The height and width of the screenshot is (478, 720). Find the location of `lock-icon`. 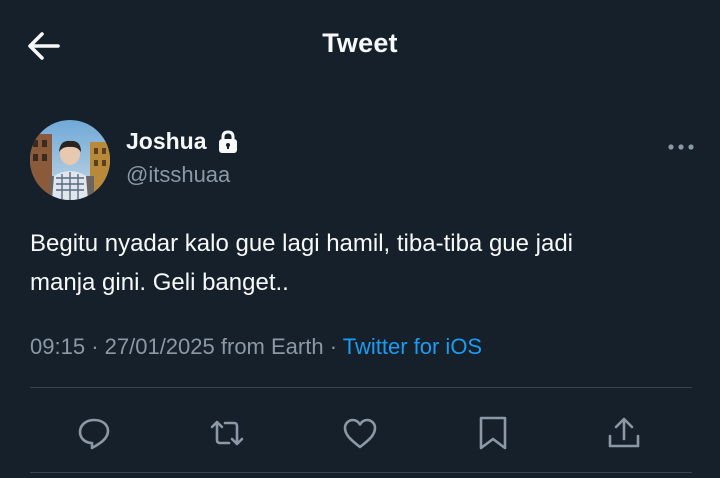

lock-icon is located at coordinates (227, 141).